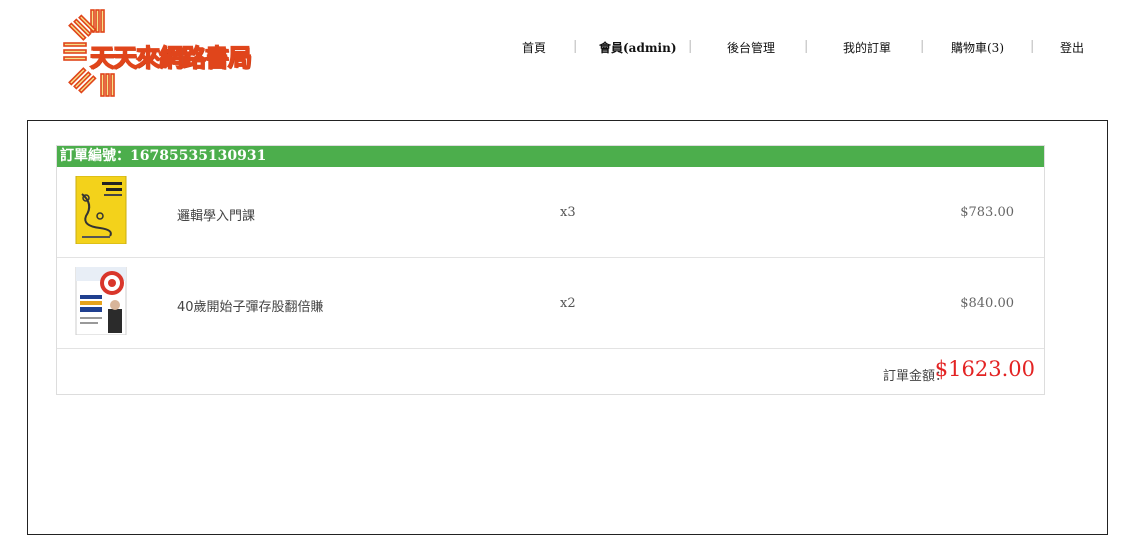  What do you see at coordinates (568, 212) in the screenshot?
I see `item-quantity: x3` at bounding box center [568, 212].